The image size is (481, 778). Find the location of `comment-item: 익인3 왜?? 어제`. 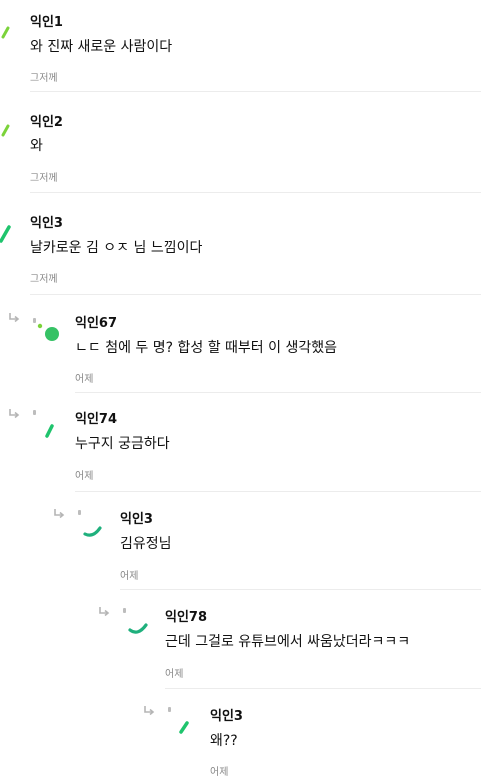

comment-item: 익인3 왜?? 어제 is located at coordinates (240, 737).